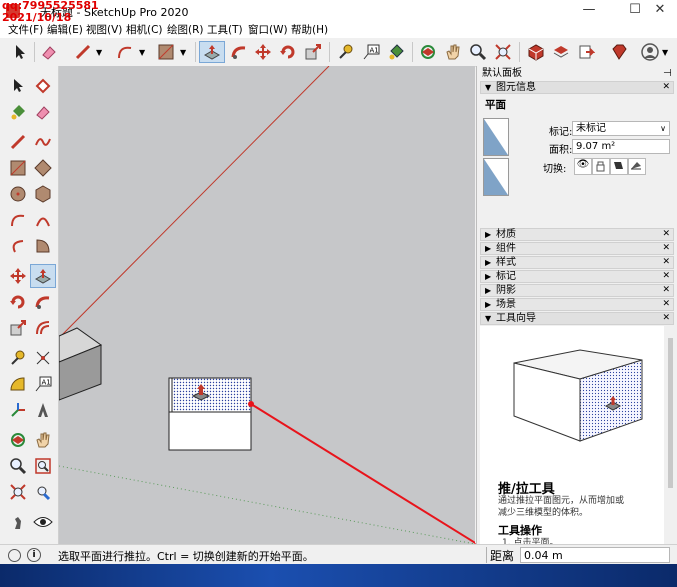 The image size is (677, 587). Describe the element at coordinates (309, 30) in the screenshot. I see `menu-help: 帮助(H)` at that location.